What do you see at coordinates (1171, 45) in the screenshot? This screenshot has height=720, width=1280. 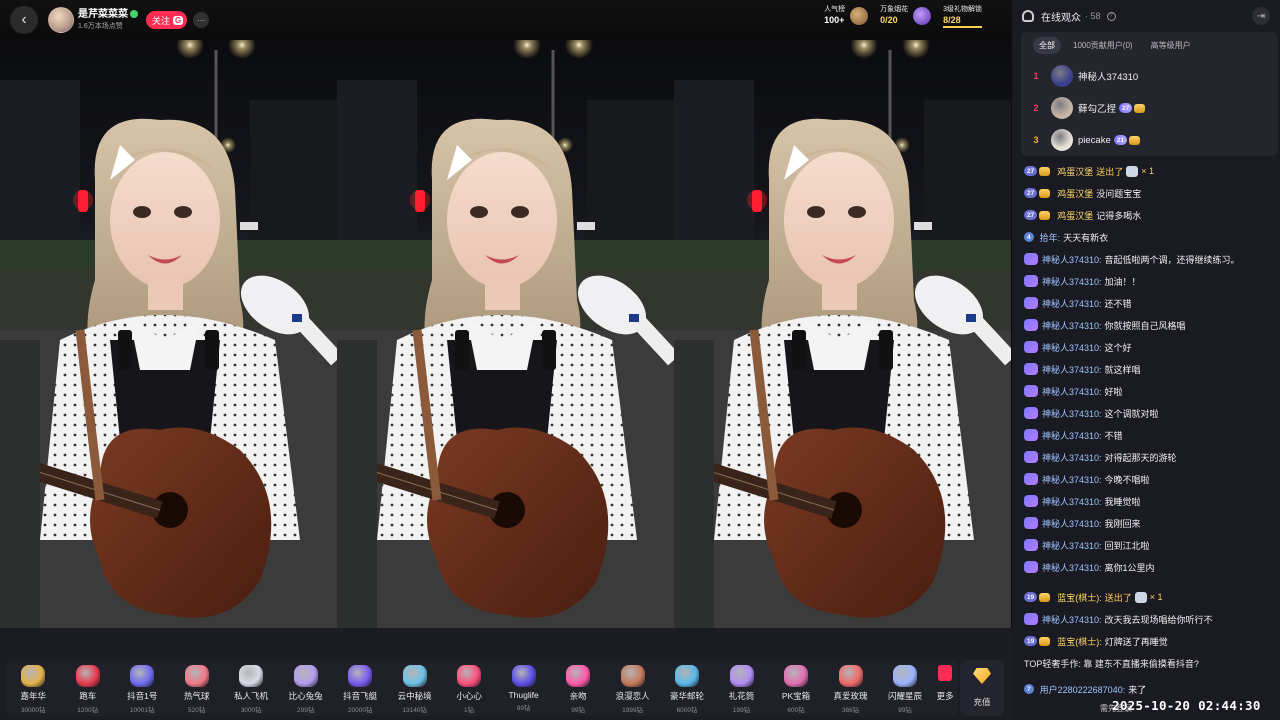 I see `tab-high-level: 高等级用户` at bounding box center [1171, 45].